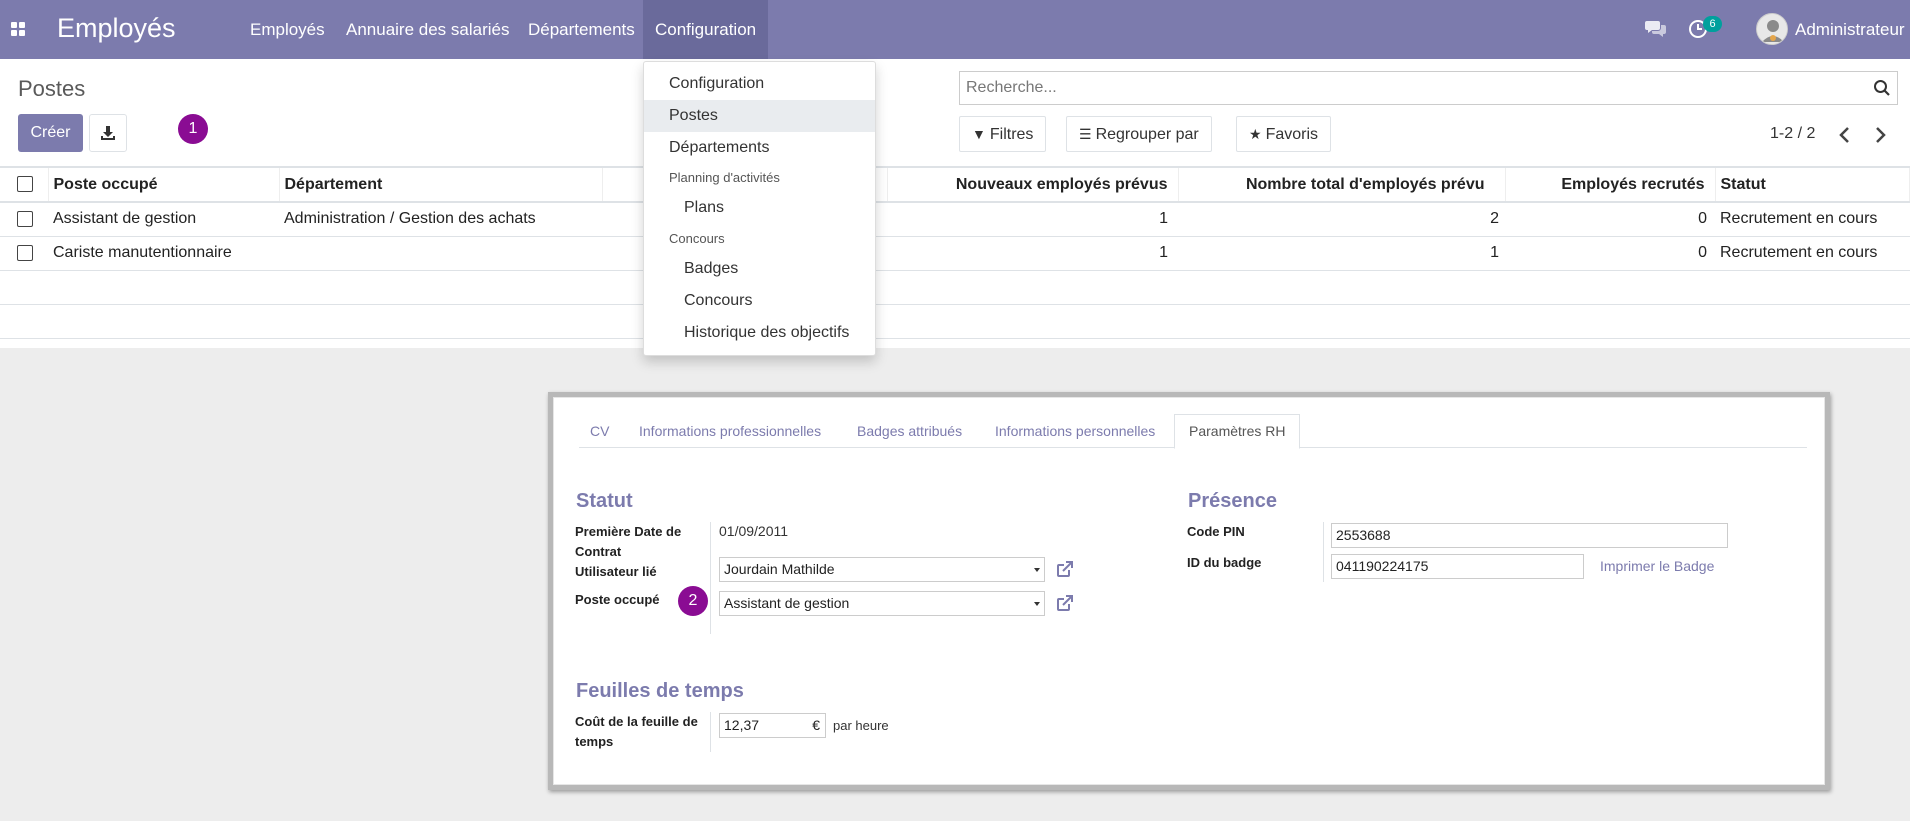 Image resolution: width=1910 pixels, height=821 pixels. What do you see at coordinates (861, 725) in the screenshot?
I see `cost-unit: par heure` at bounding box center [861, 725].